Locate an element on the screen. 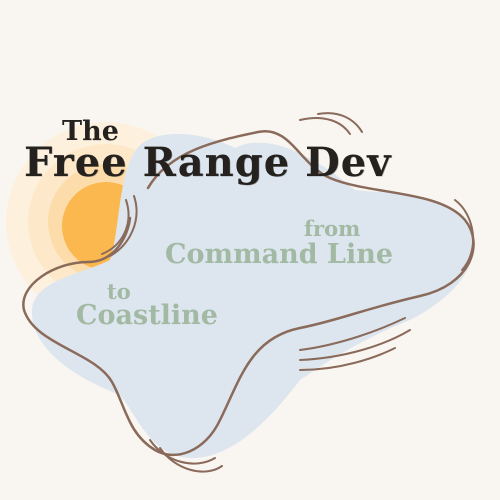 This screenshot has height=500, width=500. tagline-to: to is located at coordinates (119, 291).